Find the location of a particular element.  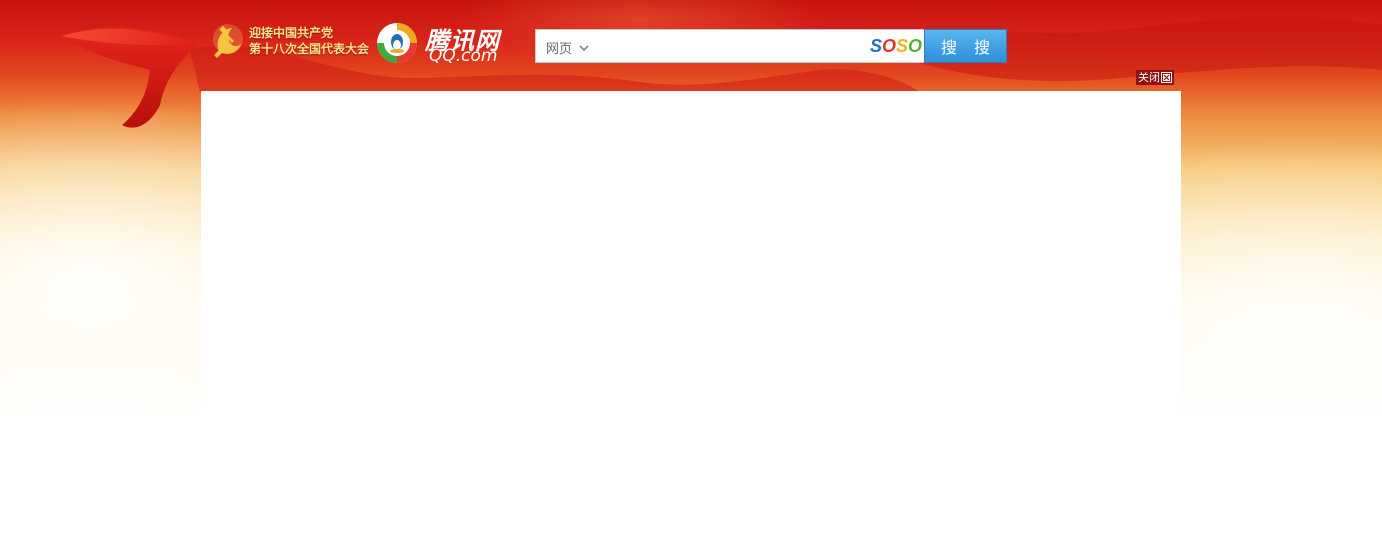

close-label: 关闭 is located at coordinates (1149, 77).